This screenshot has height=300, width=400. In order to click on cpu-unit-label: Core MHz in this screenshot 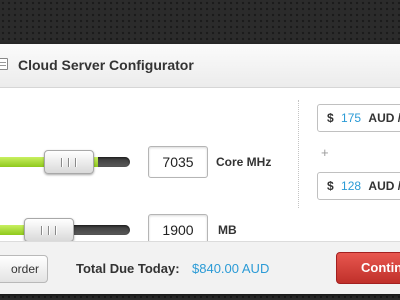, I will do `click(244, 162)`.